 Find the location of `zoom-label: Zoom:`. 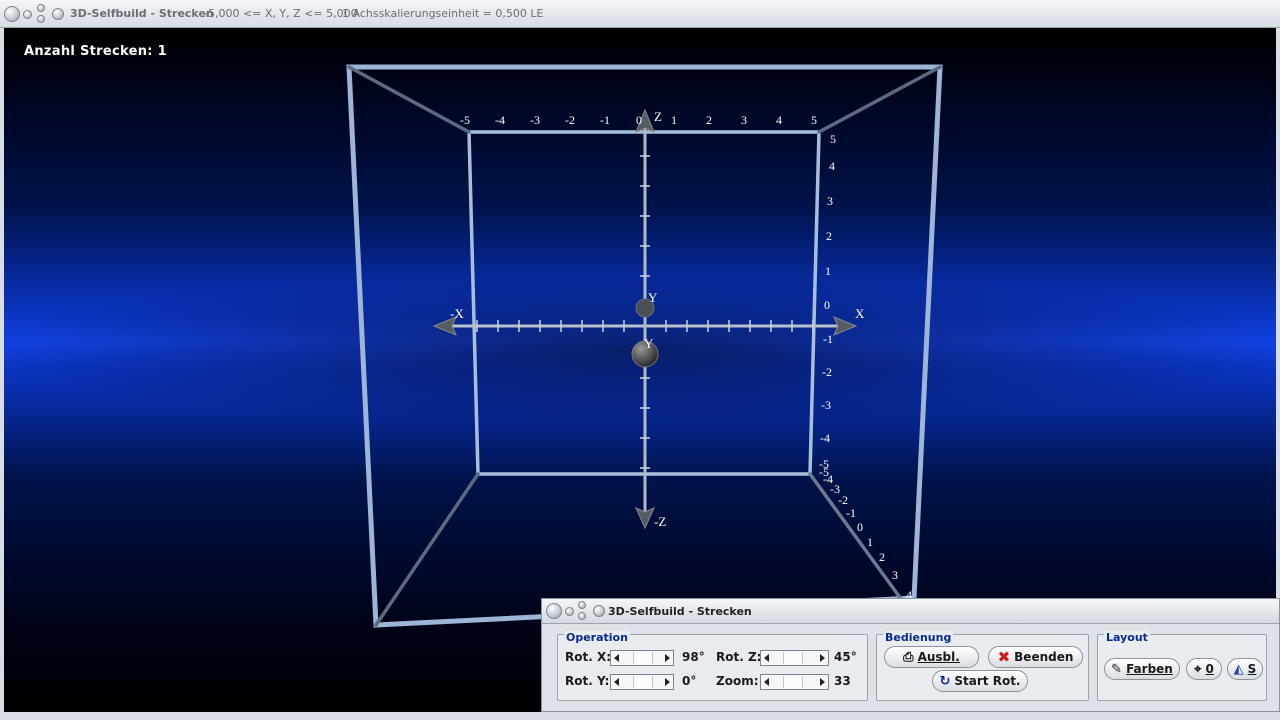

zoom-label: Zoom: is located at coordinates (737, 681).